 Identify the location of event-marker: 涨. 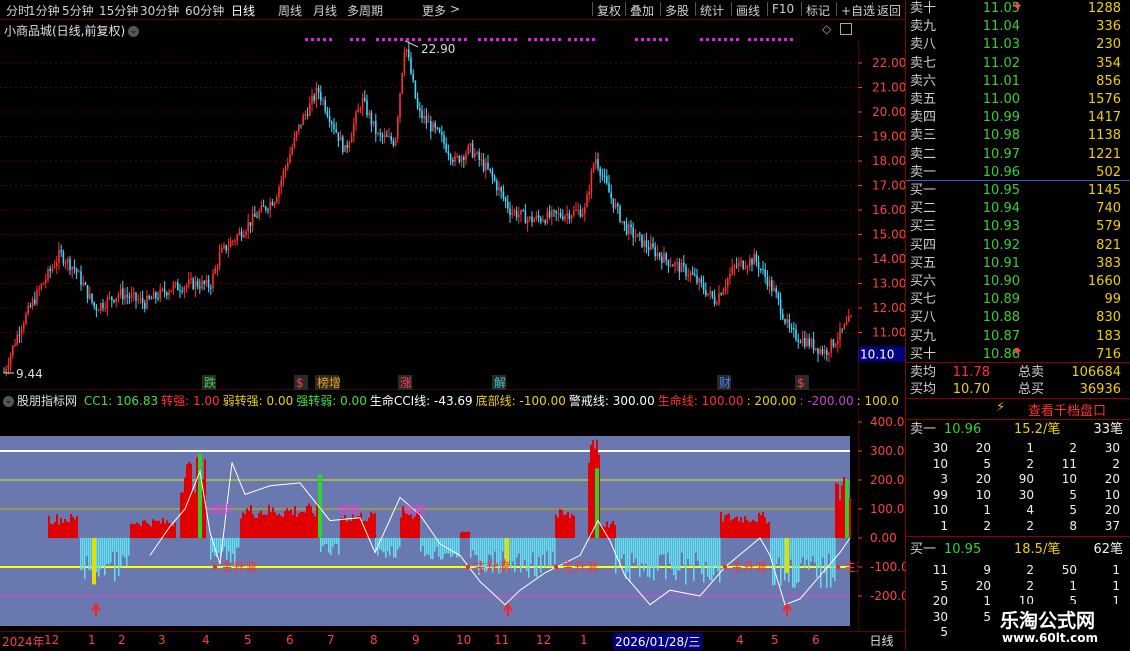
(406, 382).